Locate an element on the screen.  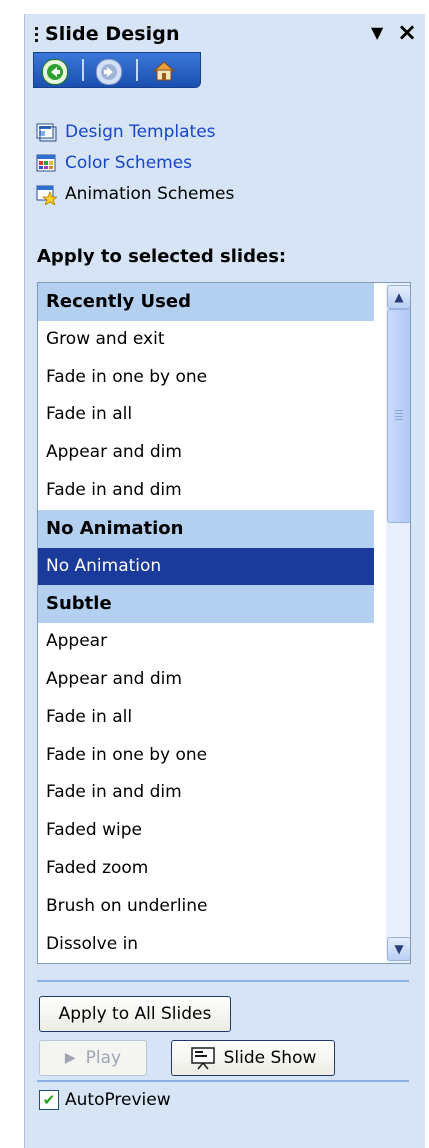
link-label: Design Templates is located at coordinates (140, 132).